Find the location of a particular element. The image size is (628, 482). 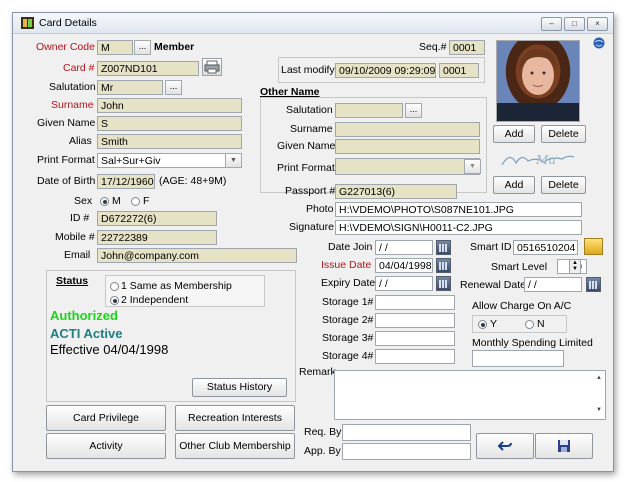

print-format-select: Sal+Sur+Giv is located at coordinates (169, 160).